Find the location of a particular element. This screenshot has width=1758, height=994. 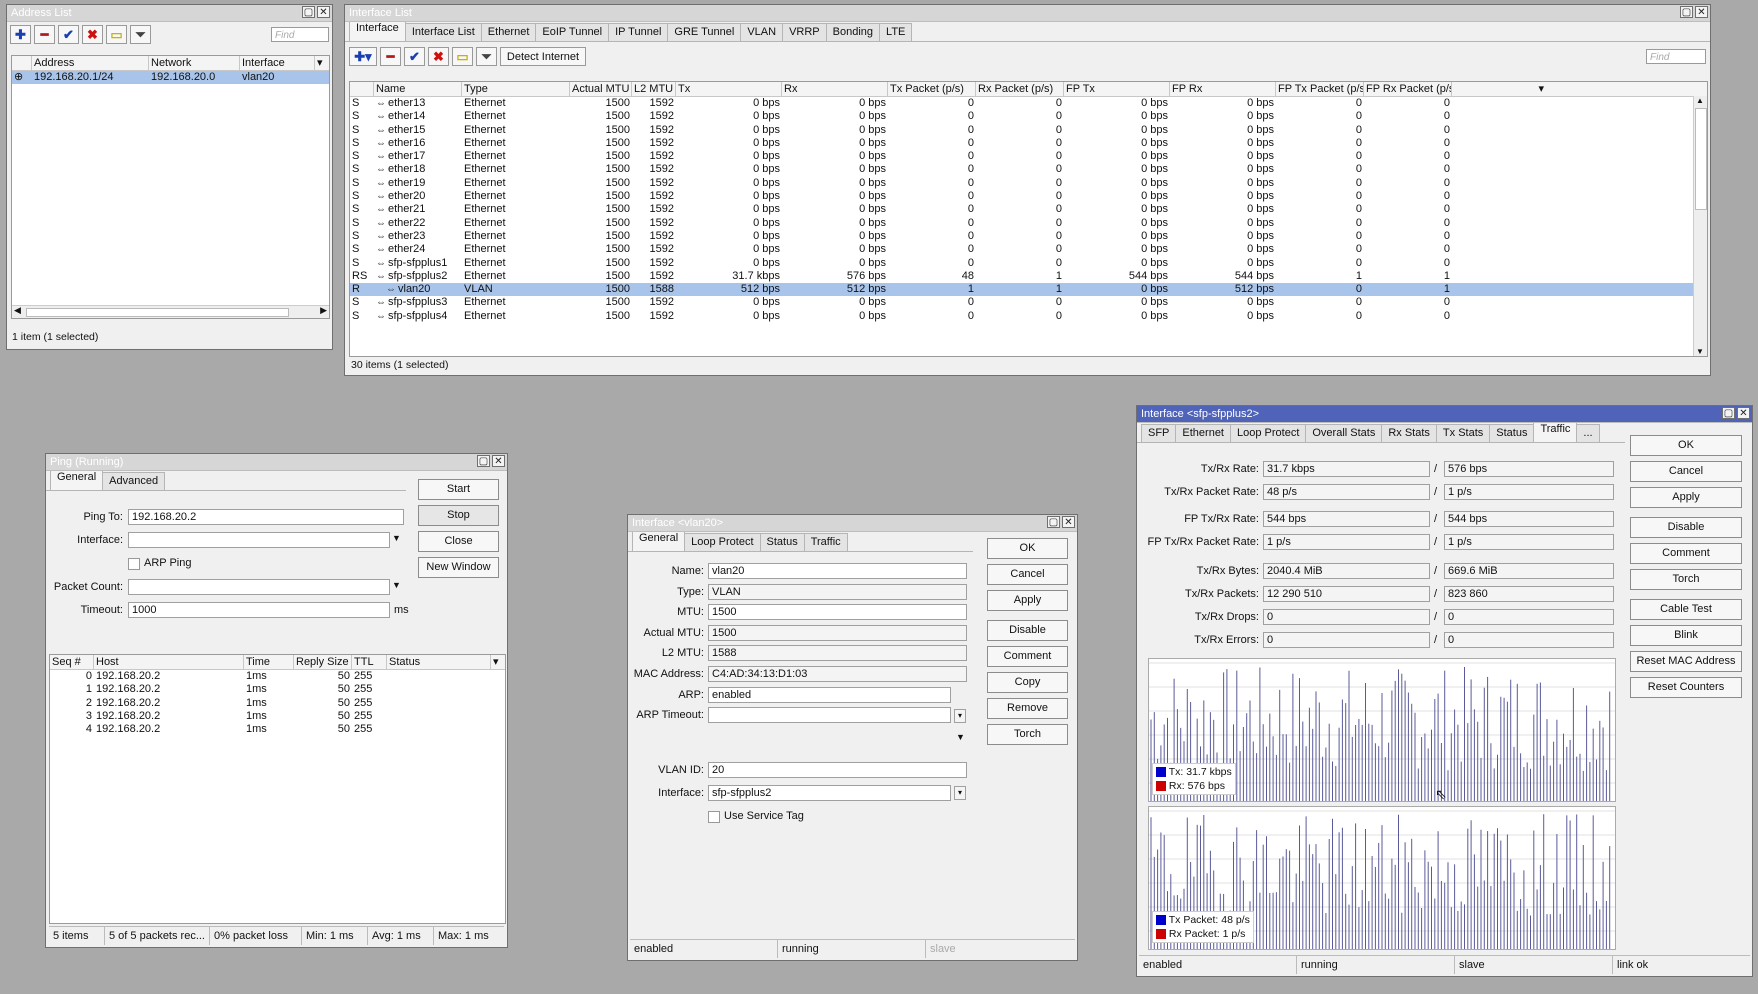

column-header: Address is located at coordinates (90, 63).